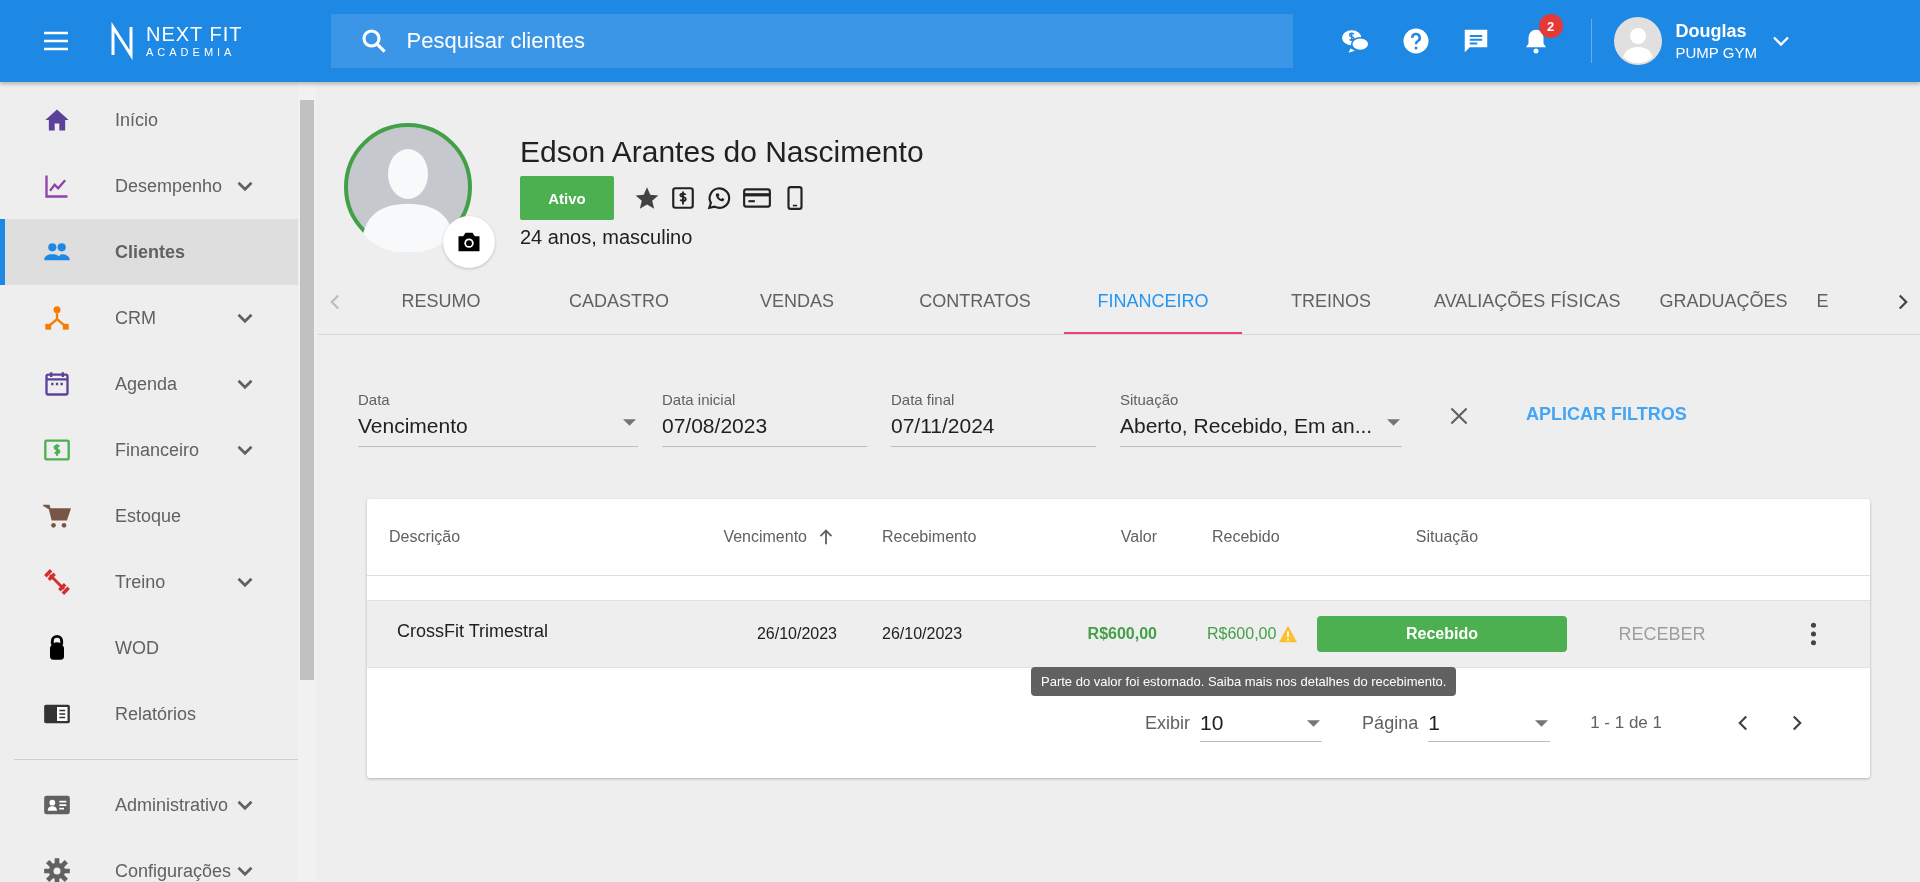  I want to click on tab: GRADUAÇÕES, so click(1723, 302).